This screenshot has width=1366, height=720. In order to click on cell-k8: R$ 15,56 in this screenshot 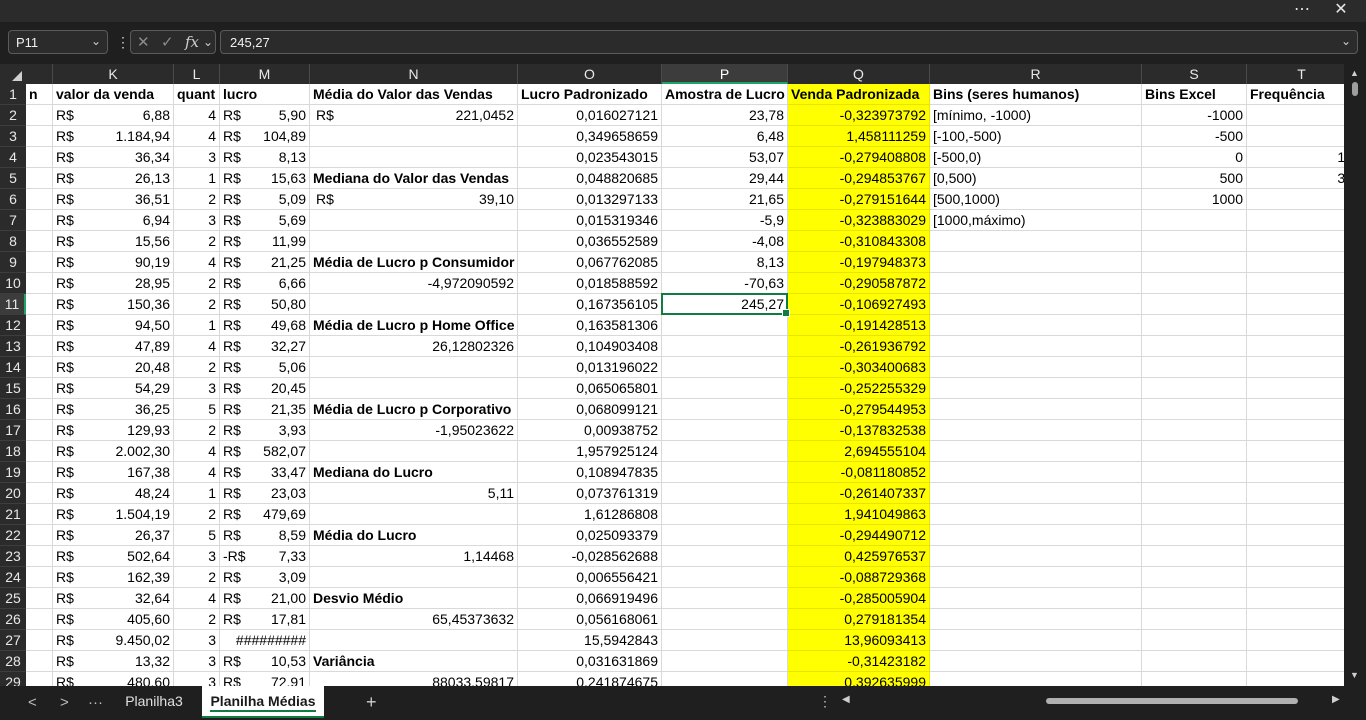, I will do `click(113, 241)`.